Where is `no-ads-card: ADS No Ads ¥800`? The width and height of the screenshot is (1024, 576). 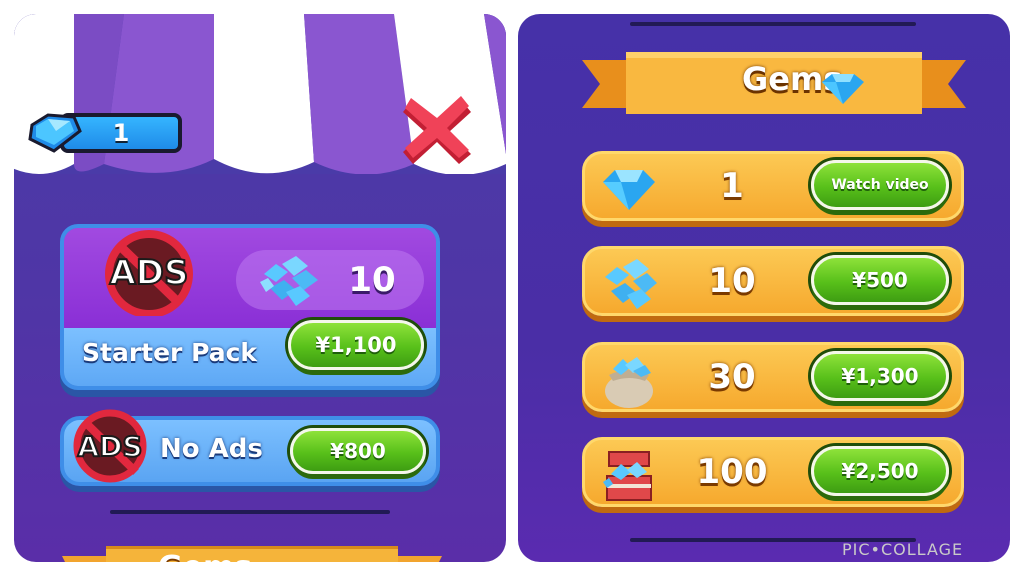 no-ads-card: ADS No Ads ¥800 is located at coordinates (250, 447).